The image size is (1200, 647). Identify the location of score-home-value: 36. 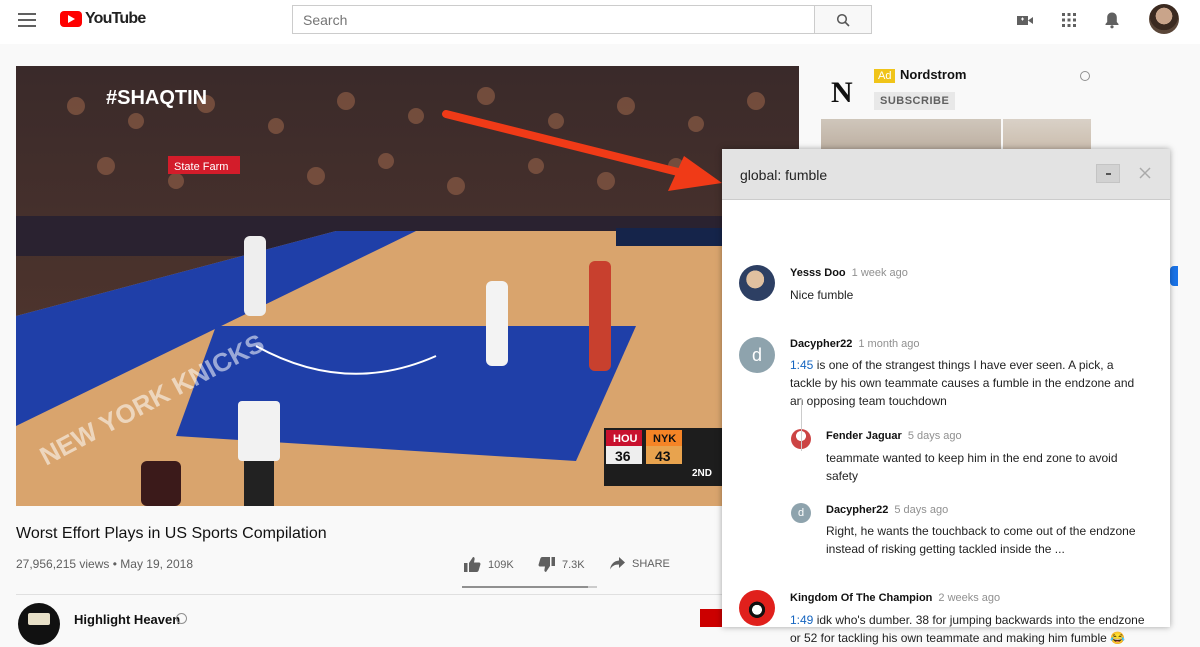
(623, 456).